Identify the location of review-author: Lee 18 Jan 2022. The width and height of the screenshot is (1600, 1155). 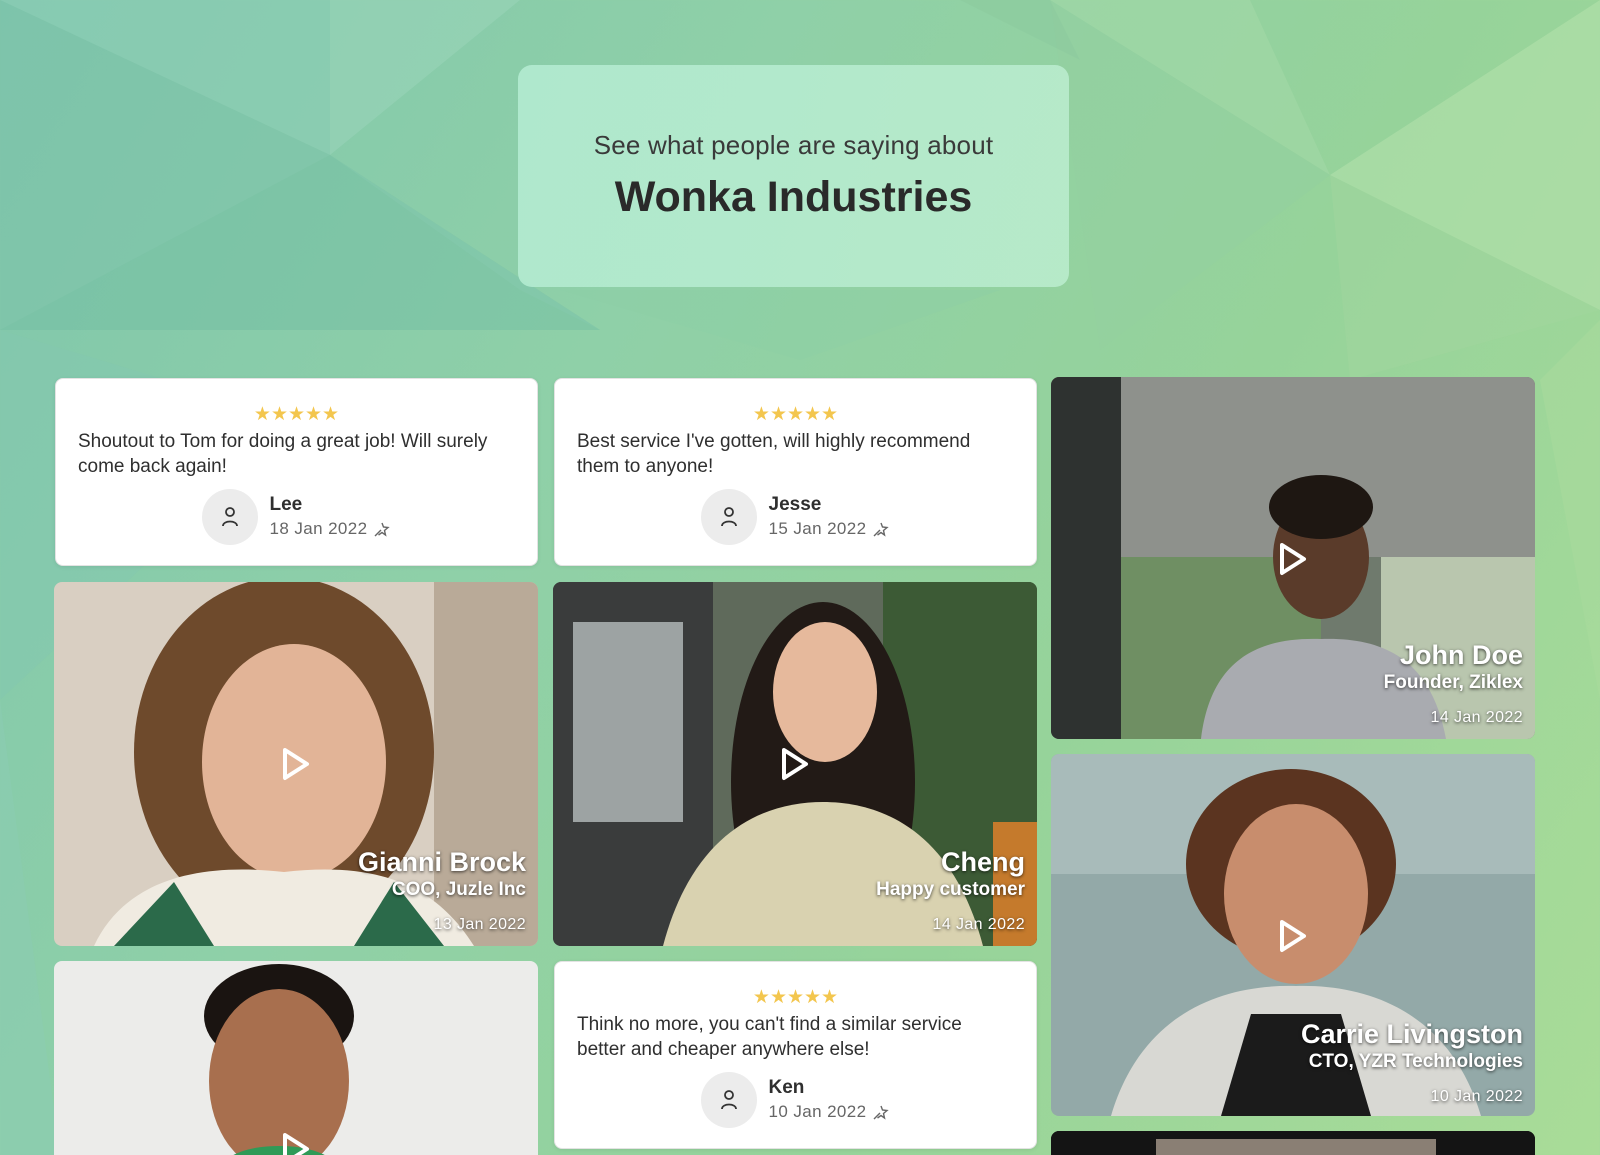
(296, 517).